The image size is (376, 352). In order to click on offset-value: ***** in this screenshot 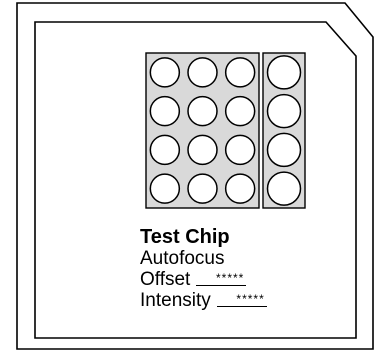, I will do `click(221, 279)`.